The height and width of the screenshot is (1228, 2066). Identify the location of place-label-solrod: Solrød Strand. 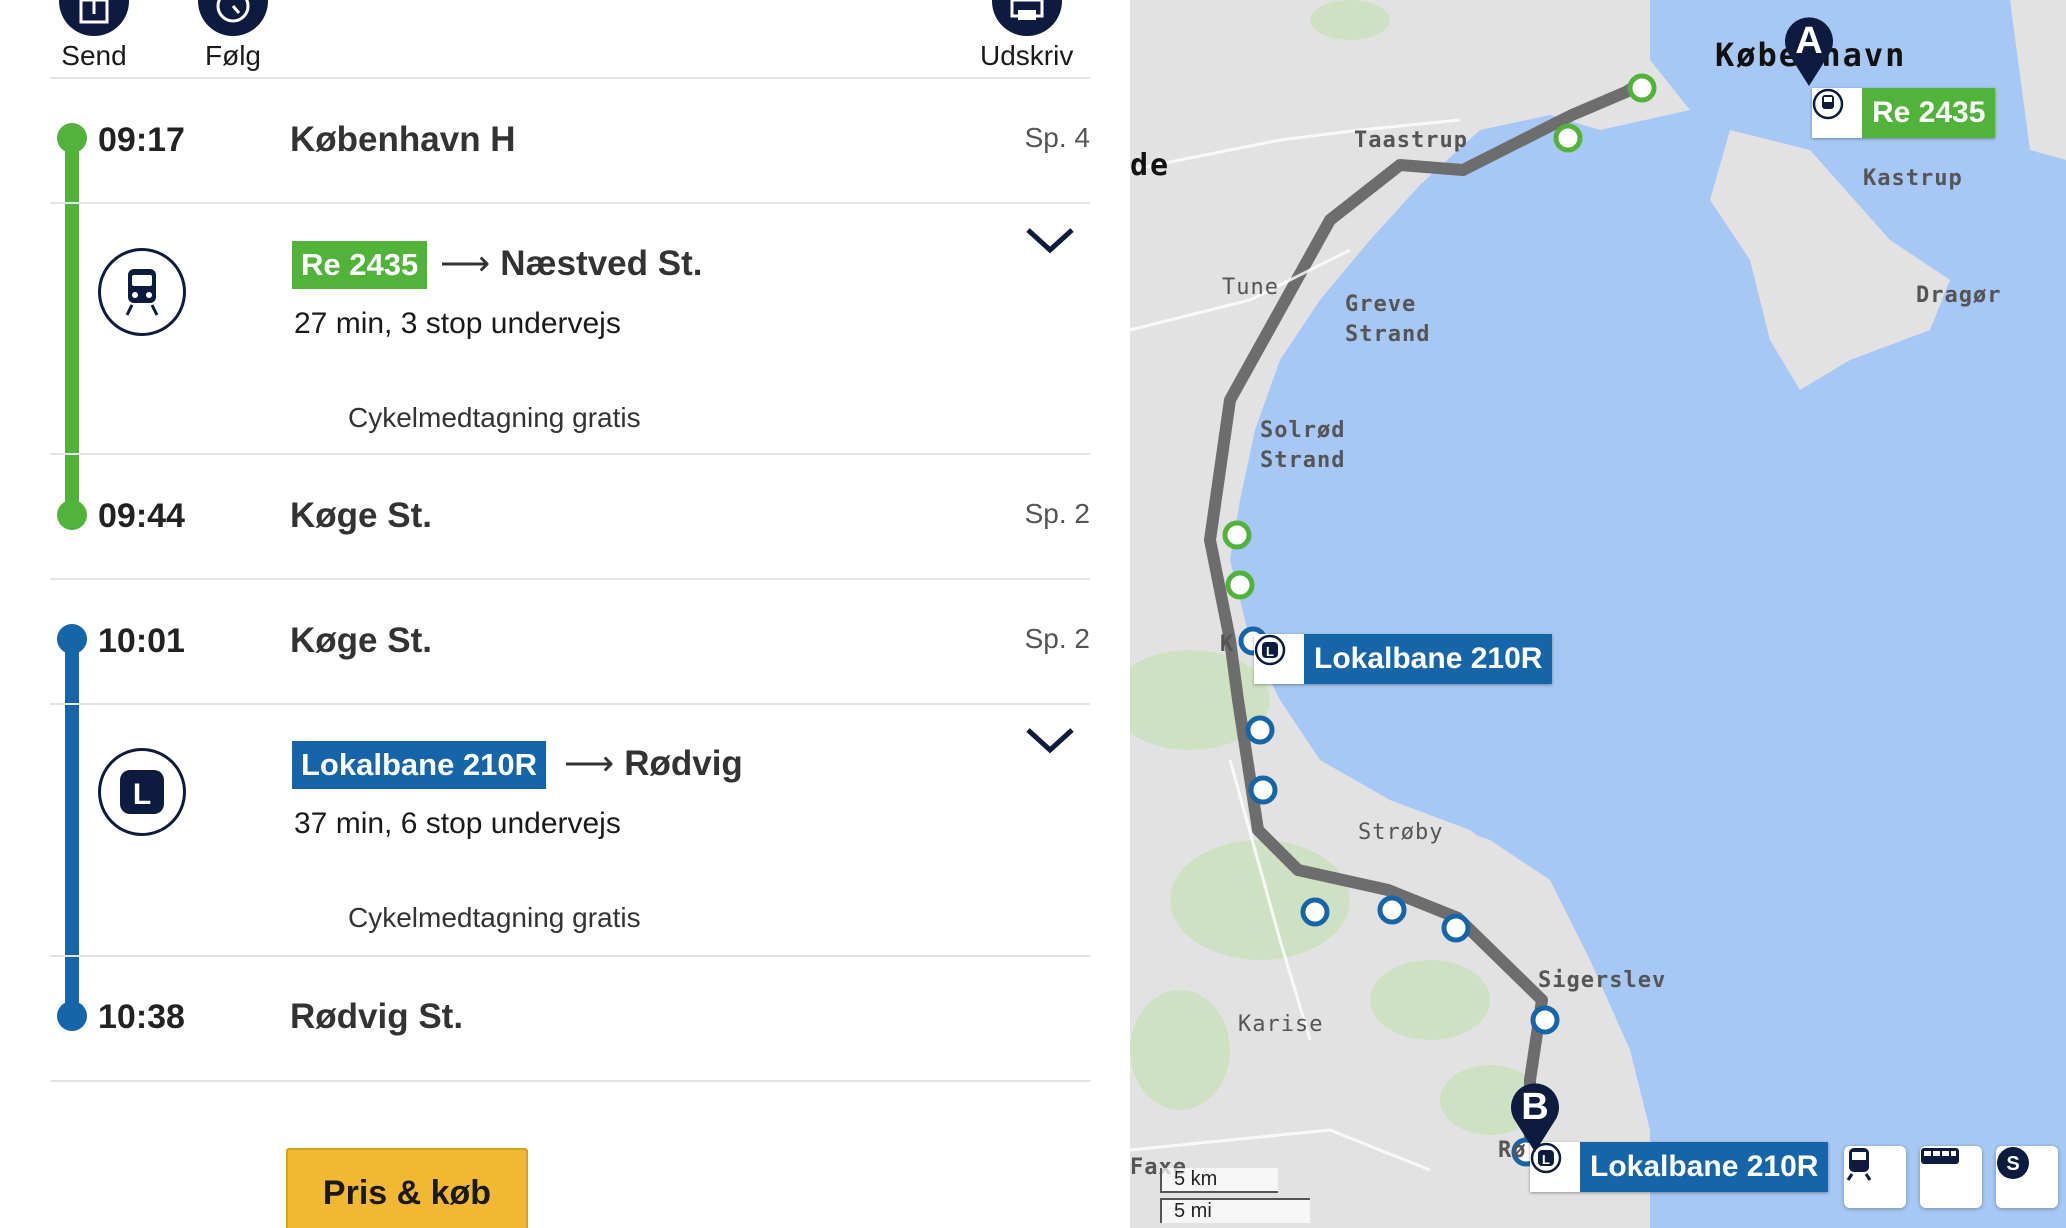
(1303, 445).